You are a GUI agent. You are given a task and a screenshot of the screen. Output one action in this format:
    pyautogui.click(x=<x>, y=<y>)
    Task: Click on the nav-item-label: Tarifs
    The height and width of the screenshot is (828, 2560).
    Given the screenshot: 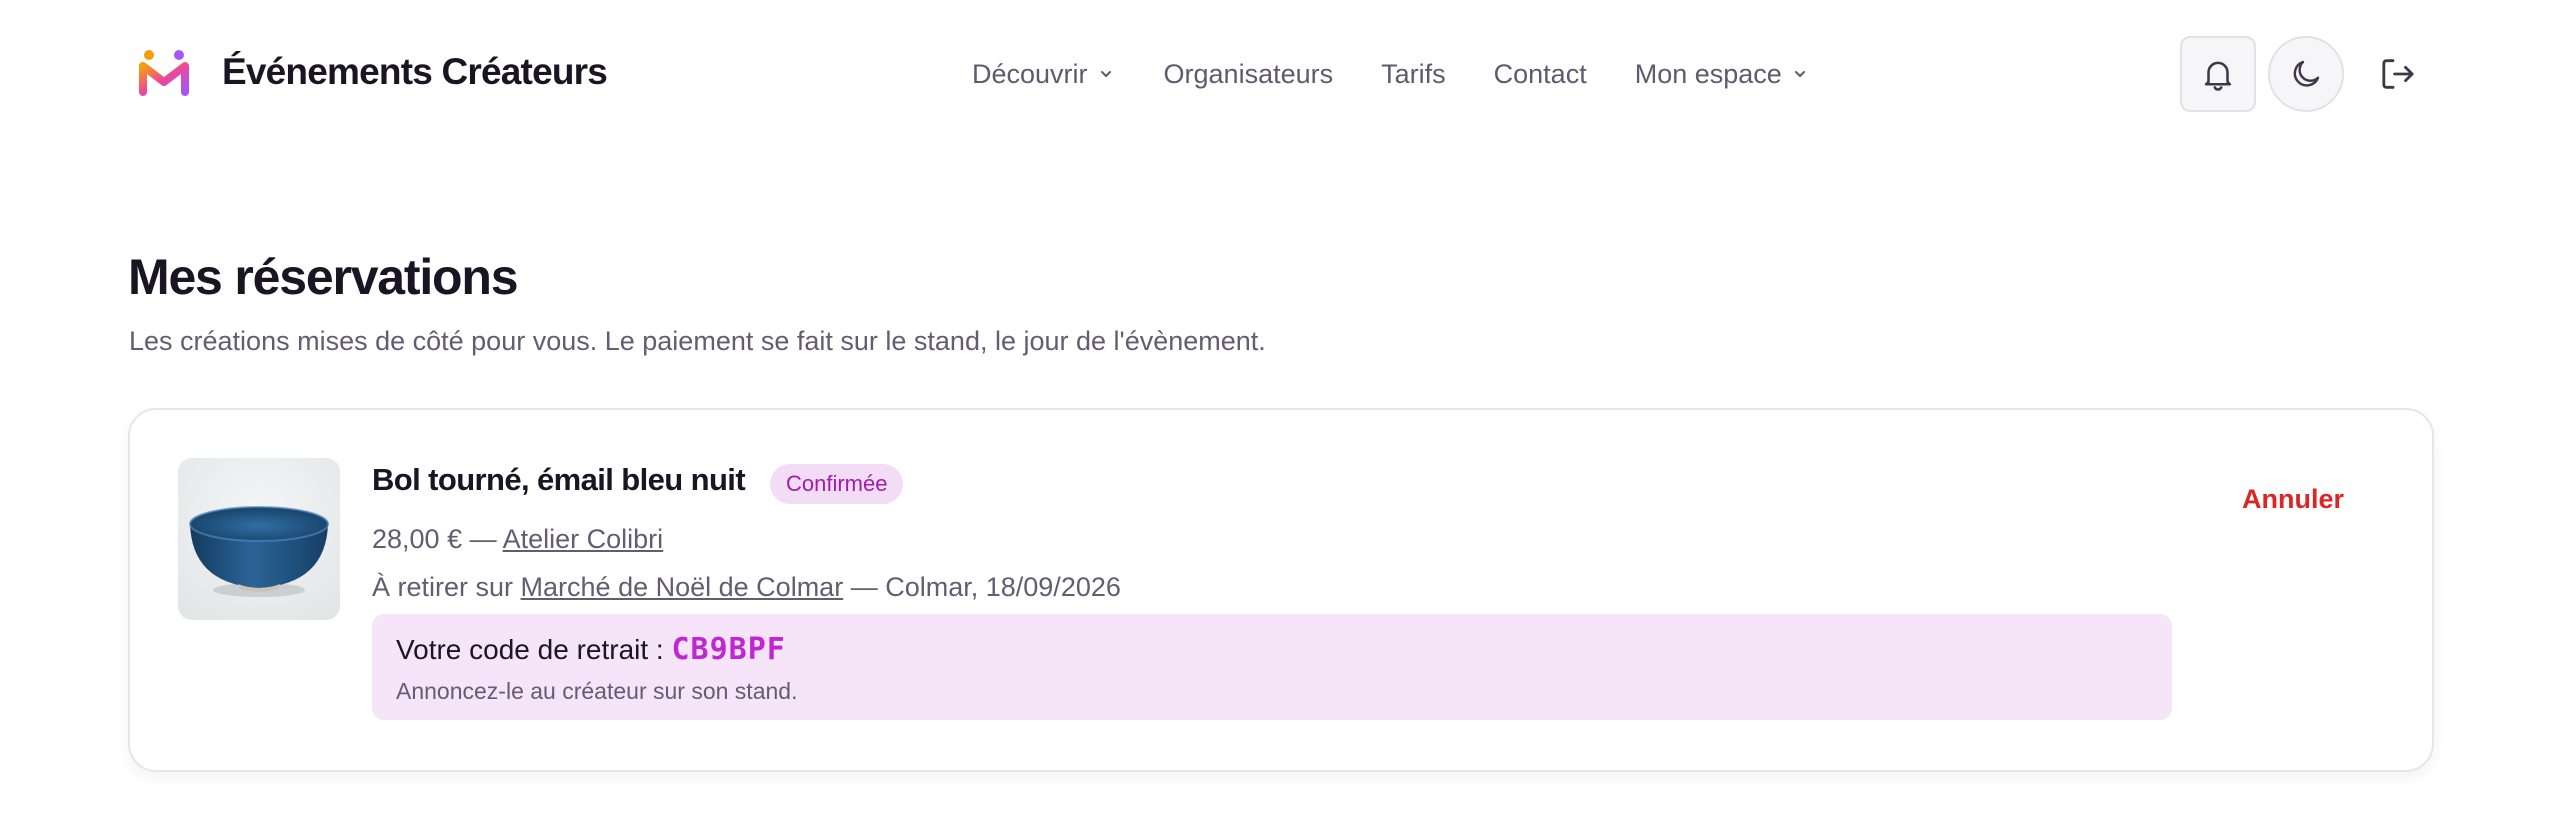 What is the action you would take?
    pyautogui.click(x=1413, y=73)
    